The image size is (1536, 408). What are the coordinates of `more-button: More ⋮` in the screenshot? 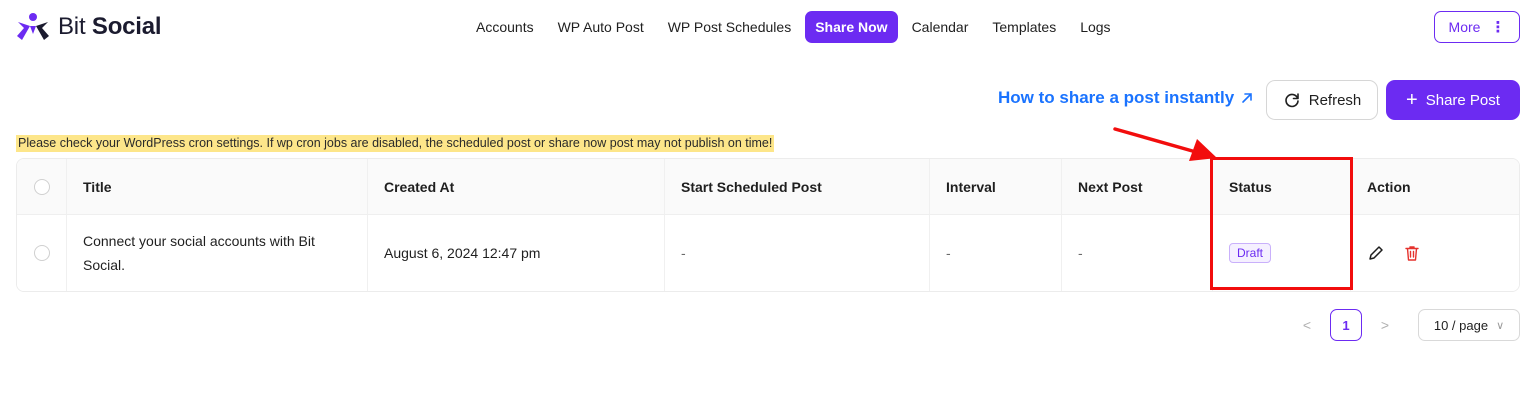 It's located at (1477, 27).